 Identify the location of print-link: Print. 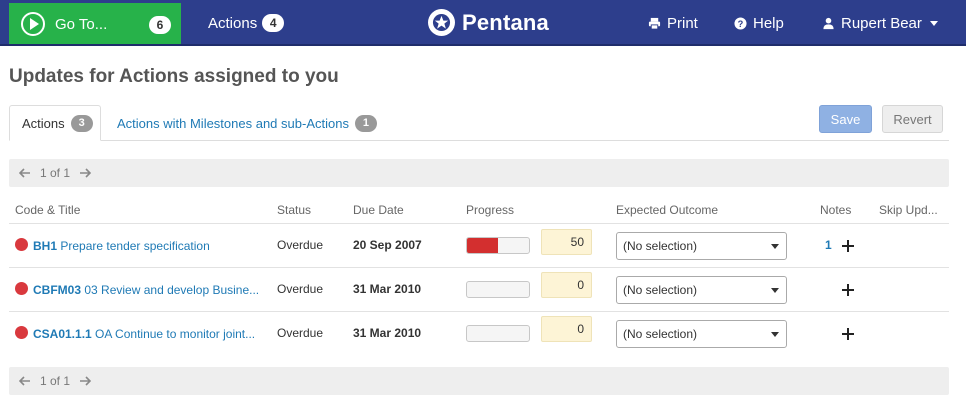
(673, 23).